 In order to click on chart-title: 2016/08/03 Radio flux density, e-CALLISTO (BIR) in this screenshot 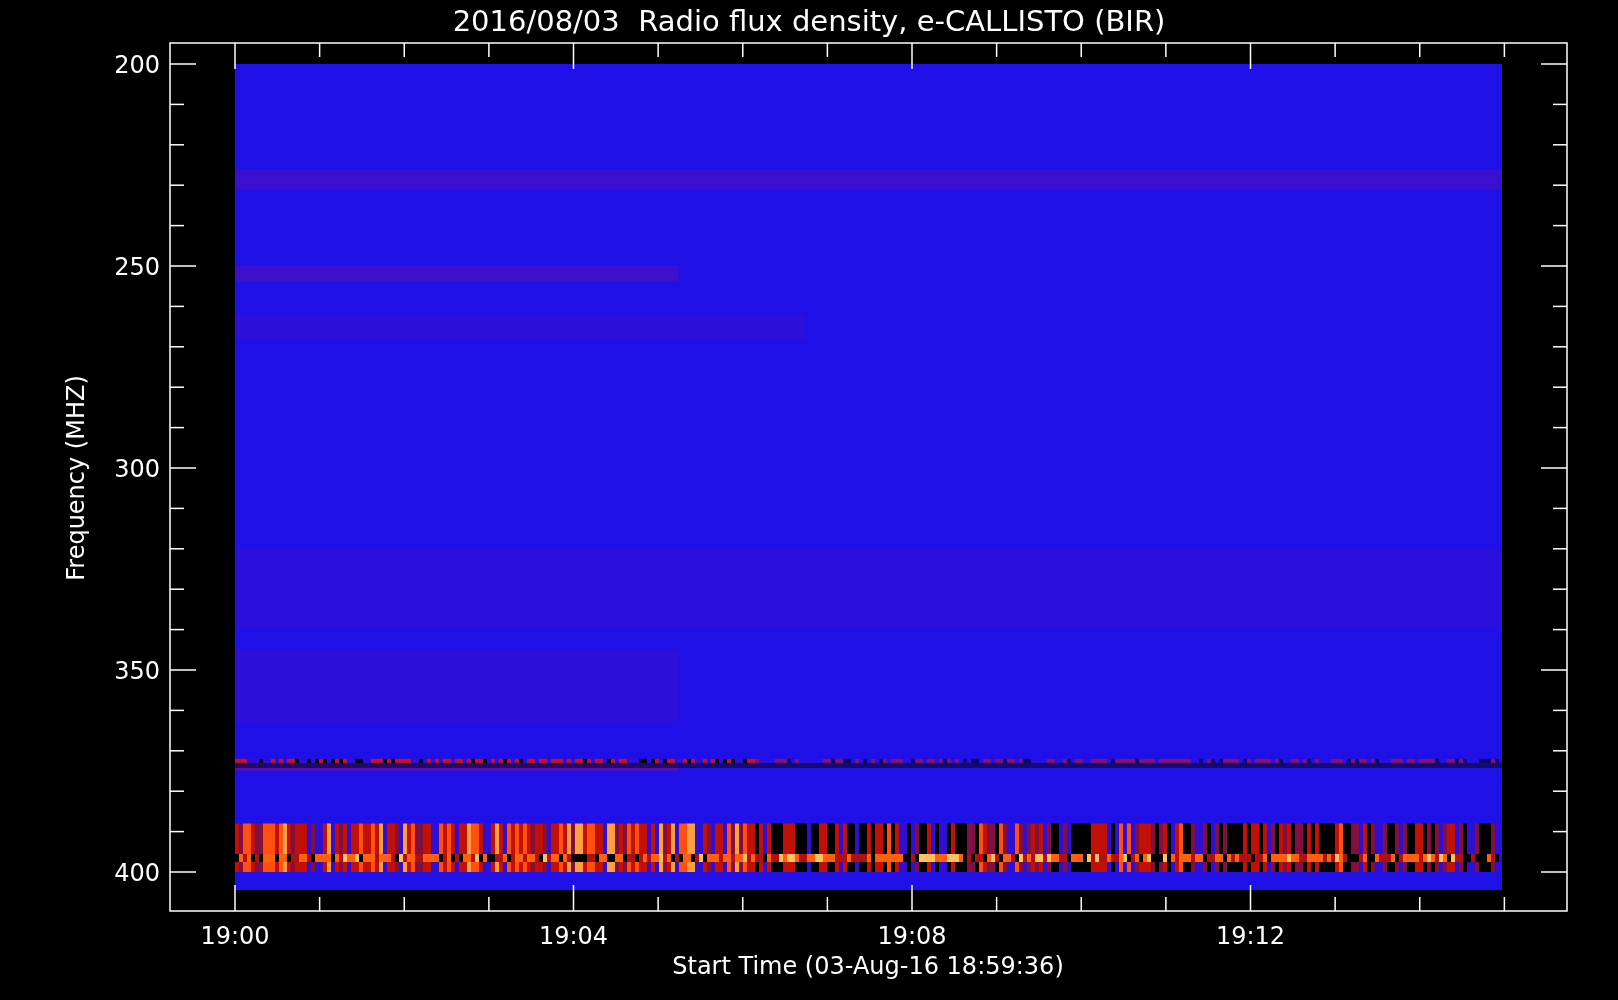, I will do `click(809, 21)`.